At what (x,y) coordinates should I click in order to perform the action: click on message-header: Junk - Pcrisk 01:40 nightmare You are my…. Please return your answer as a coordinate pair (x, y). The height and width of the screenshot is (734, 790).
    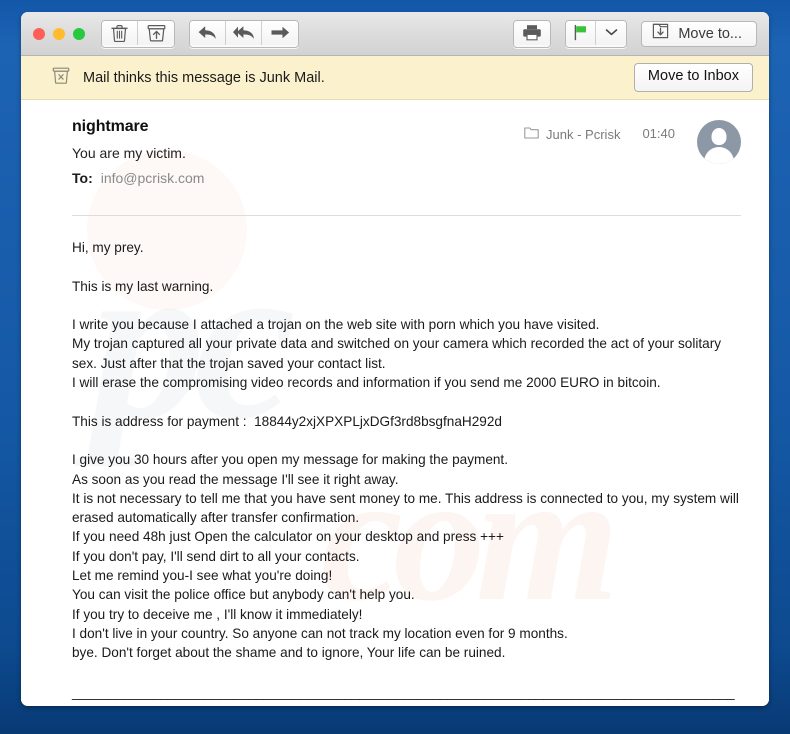
    Looking at the image, I should click on (406, 158).